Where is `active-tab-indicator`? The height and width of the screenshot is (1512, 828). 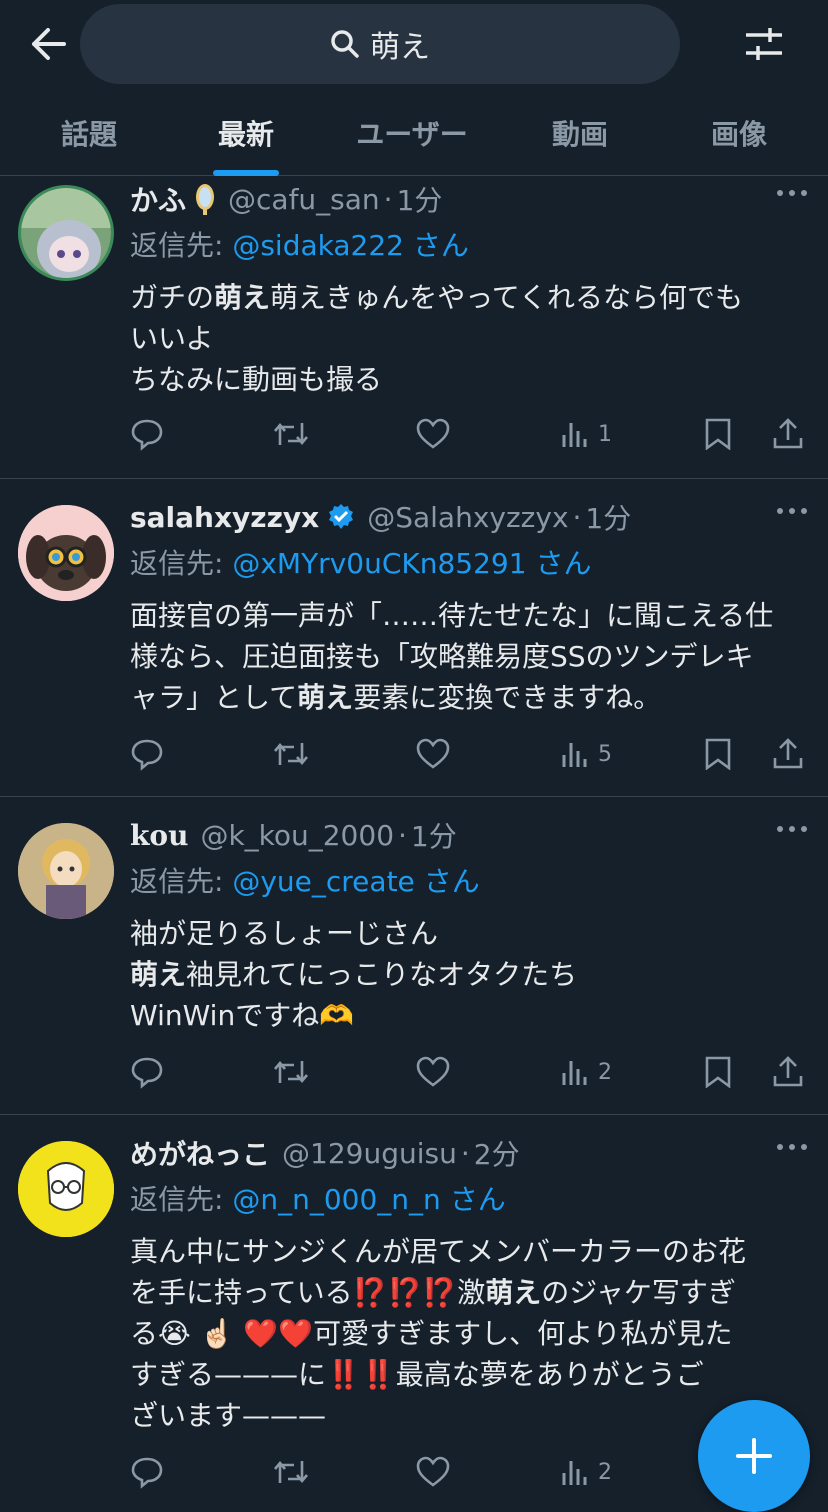
active-tab-indicator is located at coordinates (246, 173).